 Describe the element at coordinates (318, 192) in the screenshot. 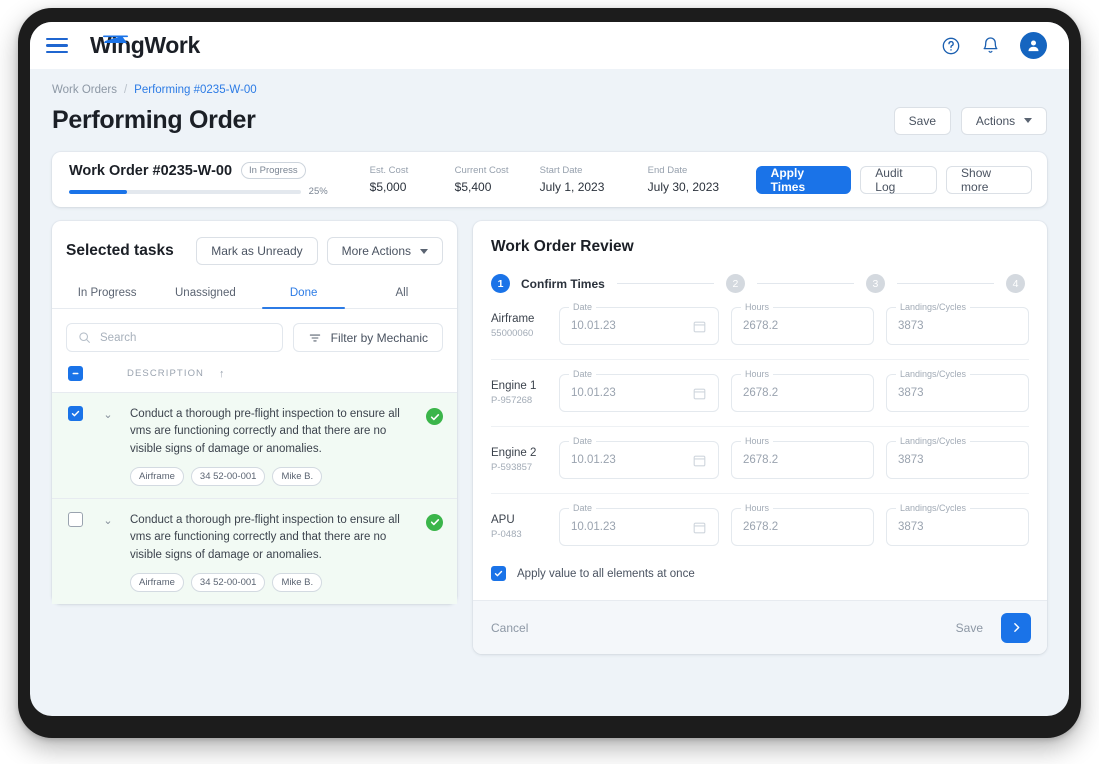

I see `progress-percent-label: 25%` at that location.